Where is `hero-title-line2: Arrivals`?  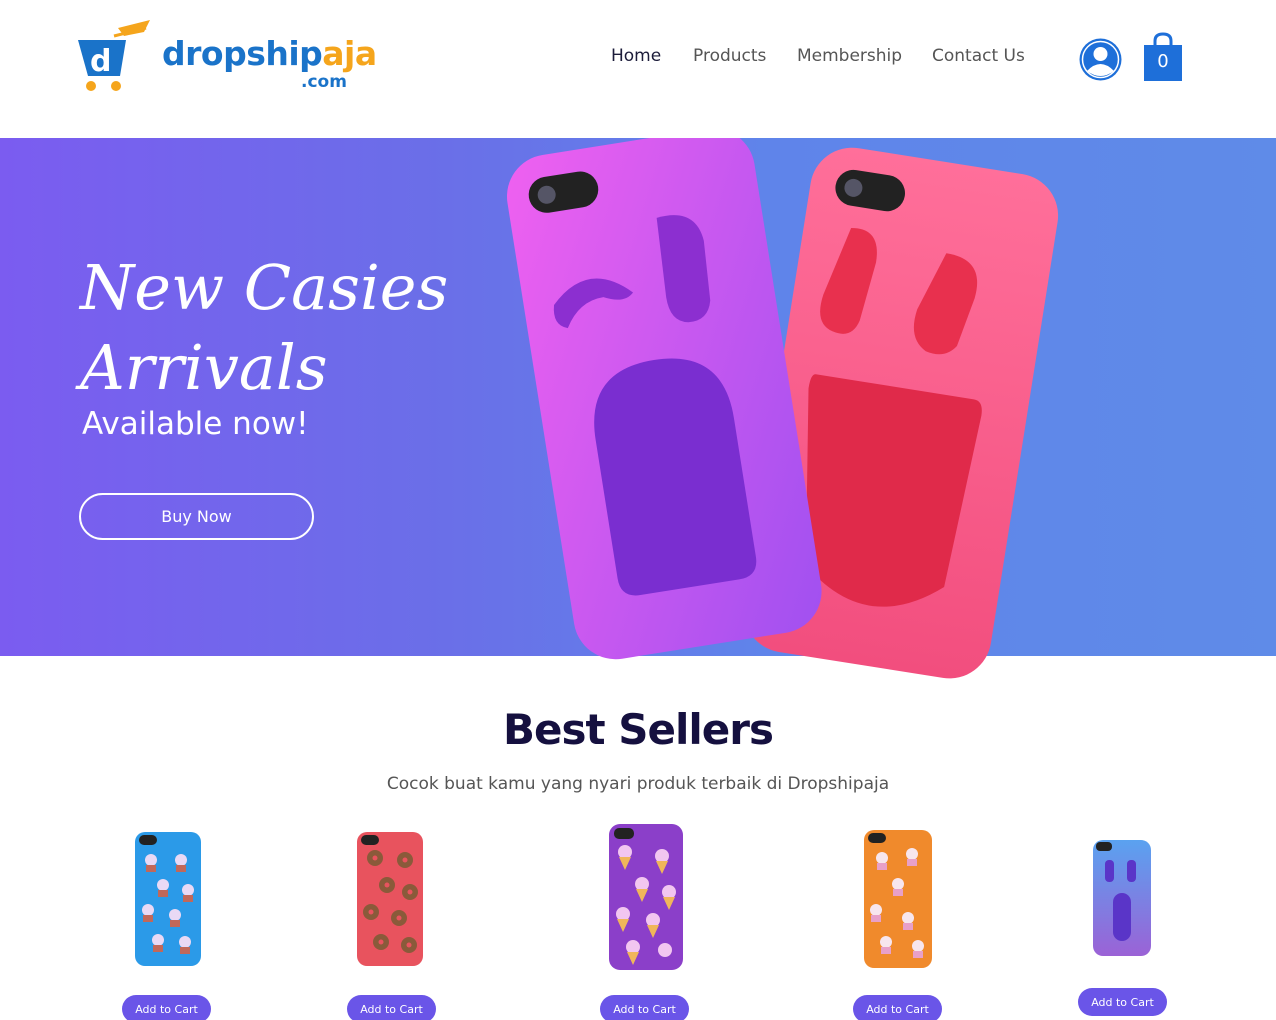 hero-title-line2: Arrivals is located at coordinates (204, 367).